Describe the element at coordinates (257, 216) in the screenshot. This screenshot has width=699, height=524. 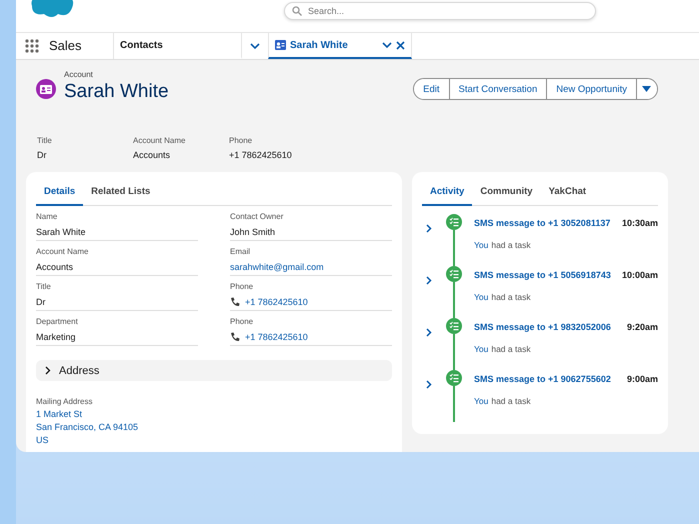
I see `field-label: Contact Owner` at that location.